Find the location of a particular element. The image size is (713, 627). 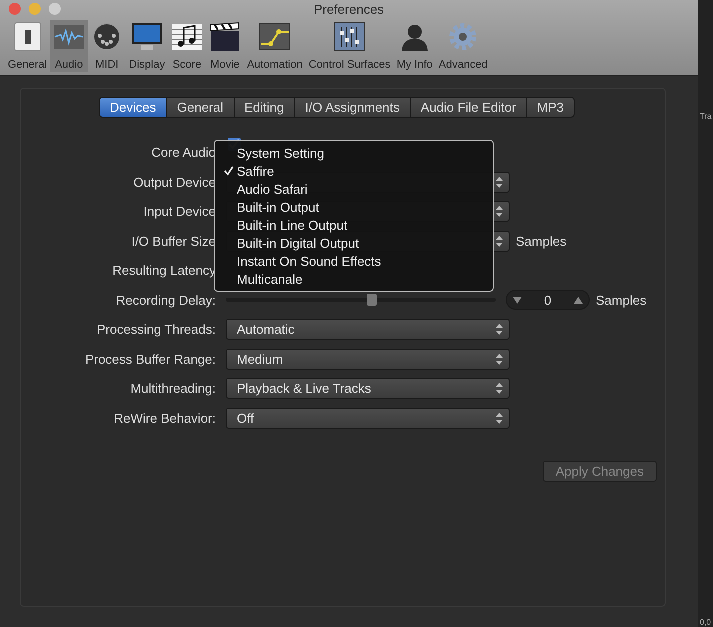

decrement-arrow-icon is located at coordinates (517, 300).